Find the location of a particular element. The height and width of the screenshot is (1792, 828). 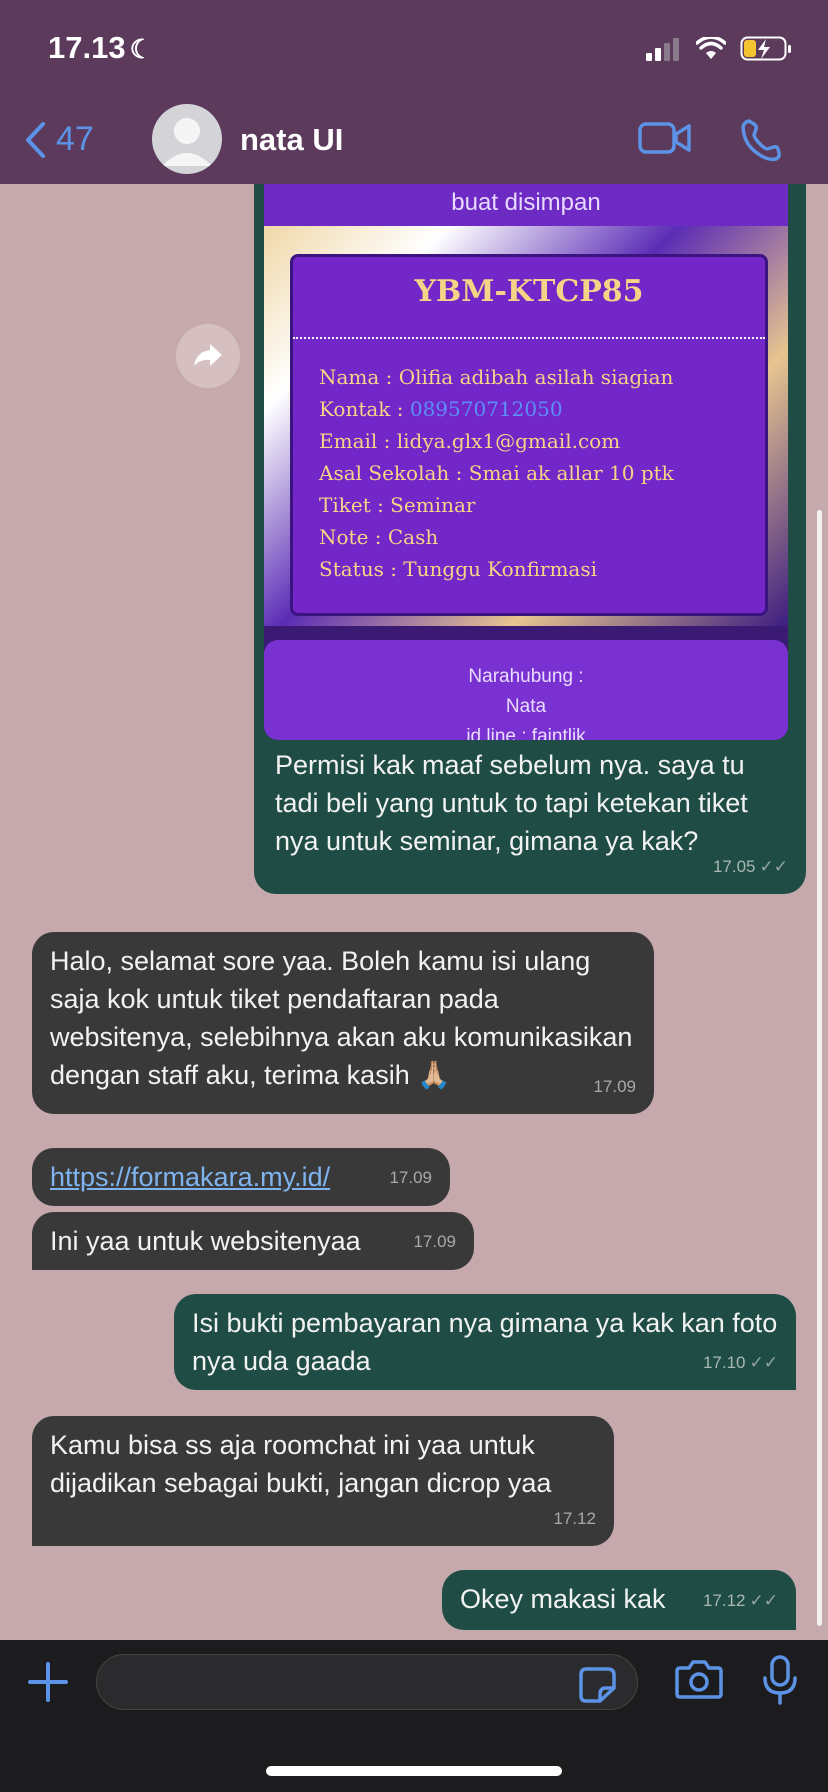

microphone-button is located at coordinates (780, 1682).